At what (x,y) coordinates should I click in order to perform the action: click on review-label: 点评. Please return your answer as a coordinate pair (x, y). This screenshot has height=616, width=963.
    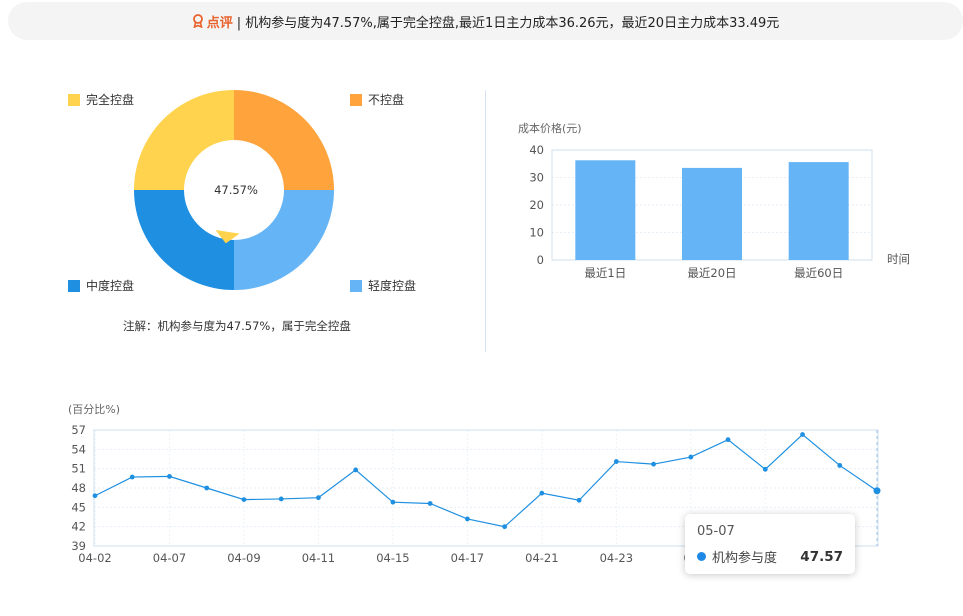
    Looking at the image, I should click on (212, 21).